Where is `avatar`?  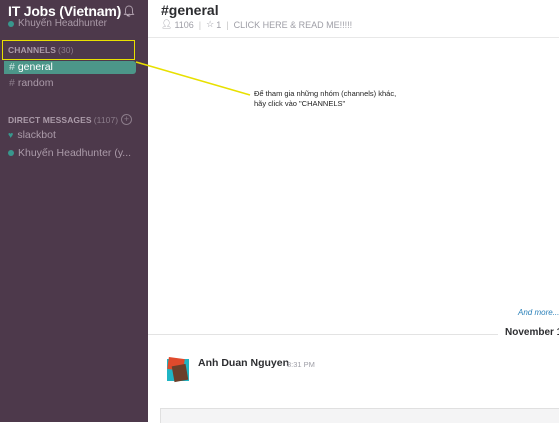
avatar is located at coordinates (178, 370).